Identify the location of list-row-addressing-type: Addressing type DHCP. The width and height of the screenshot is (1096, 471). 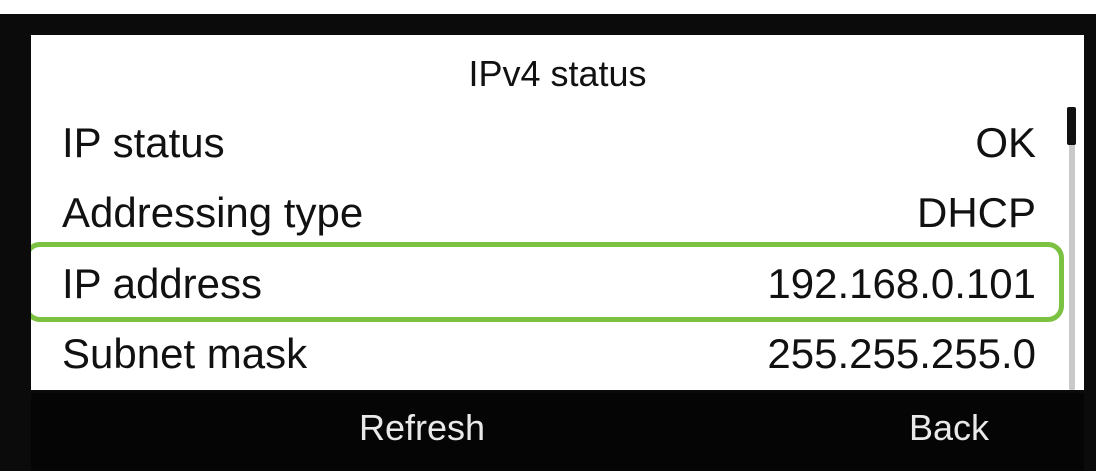
(557, 214).